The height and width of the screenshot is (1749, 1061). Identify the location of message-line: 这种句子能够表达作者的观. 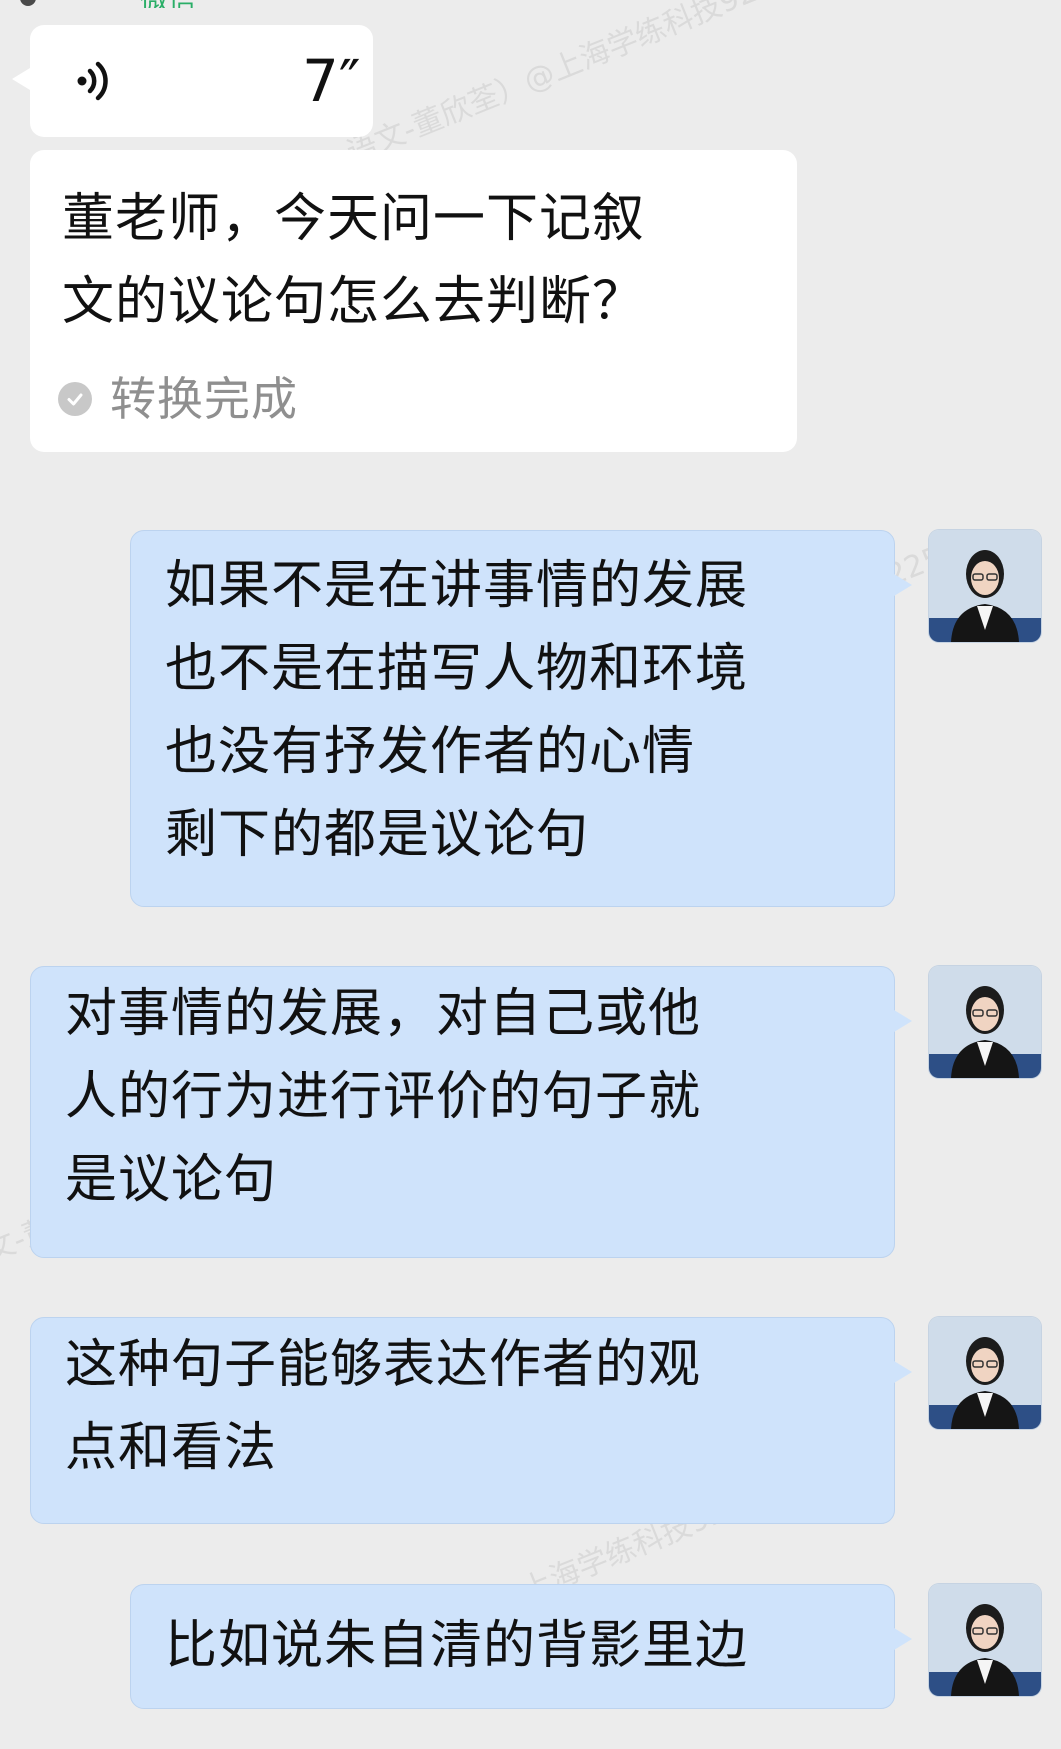
(383, 1365).